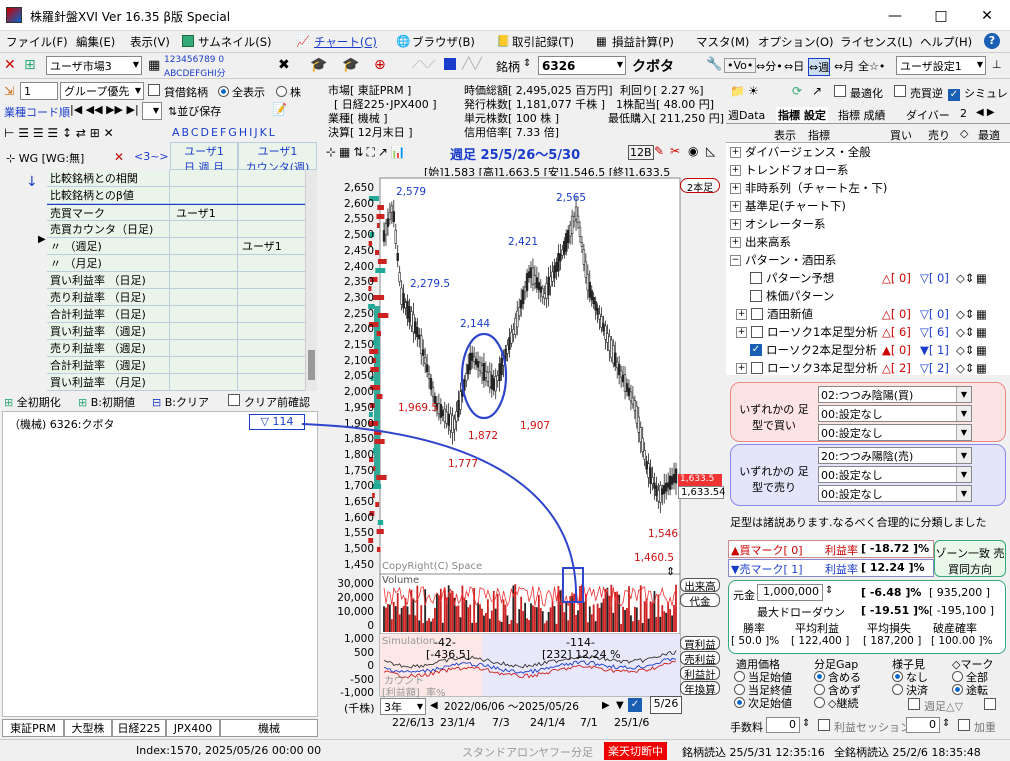  Describe the element at coordinates (241, 92) in the screenshot. I see `show-all-radio: 全表示` at that location.